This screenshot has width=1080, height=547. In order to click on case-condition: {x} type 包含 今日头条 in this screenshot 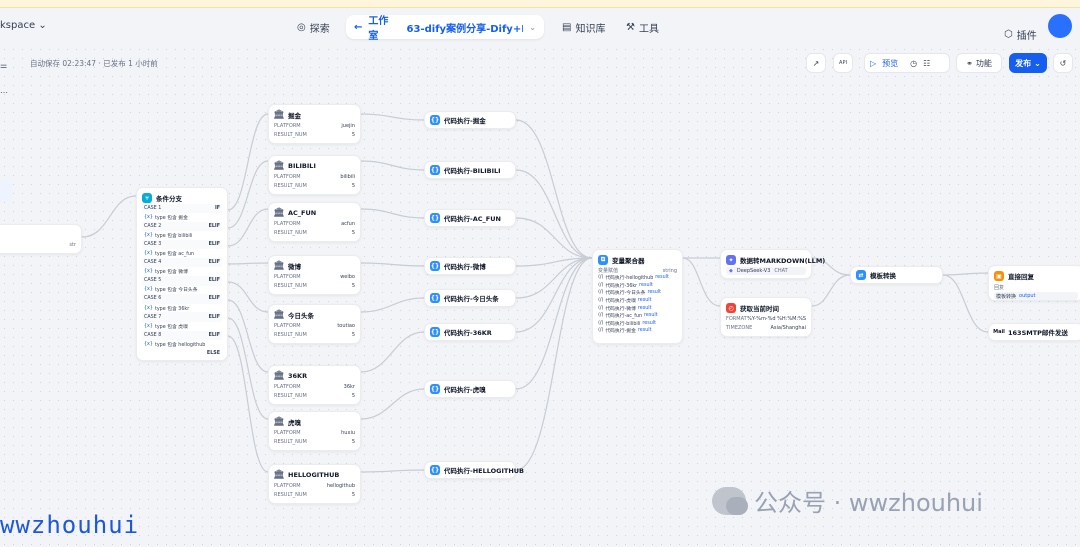, I will do `click(182, 290)`.